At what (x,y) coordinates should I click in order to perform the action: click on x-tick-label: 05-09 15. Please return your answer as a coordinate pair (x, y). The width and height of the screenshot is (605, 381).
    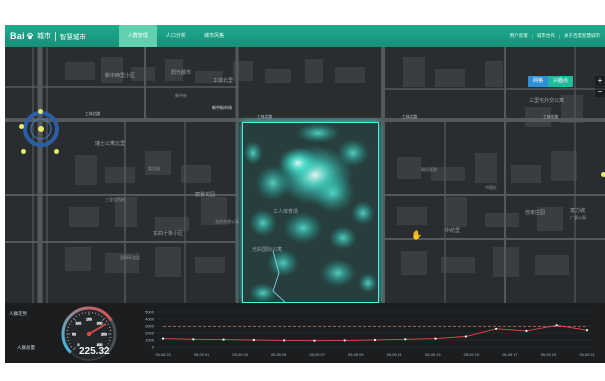
    Looking at the image, I should click on (471, 354).